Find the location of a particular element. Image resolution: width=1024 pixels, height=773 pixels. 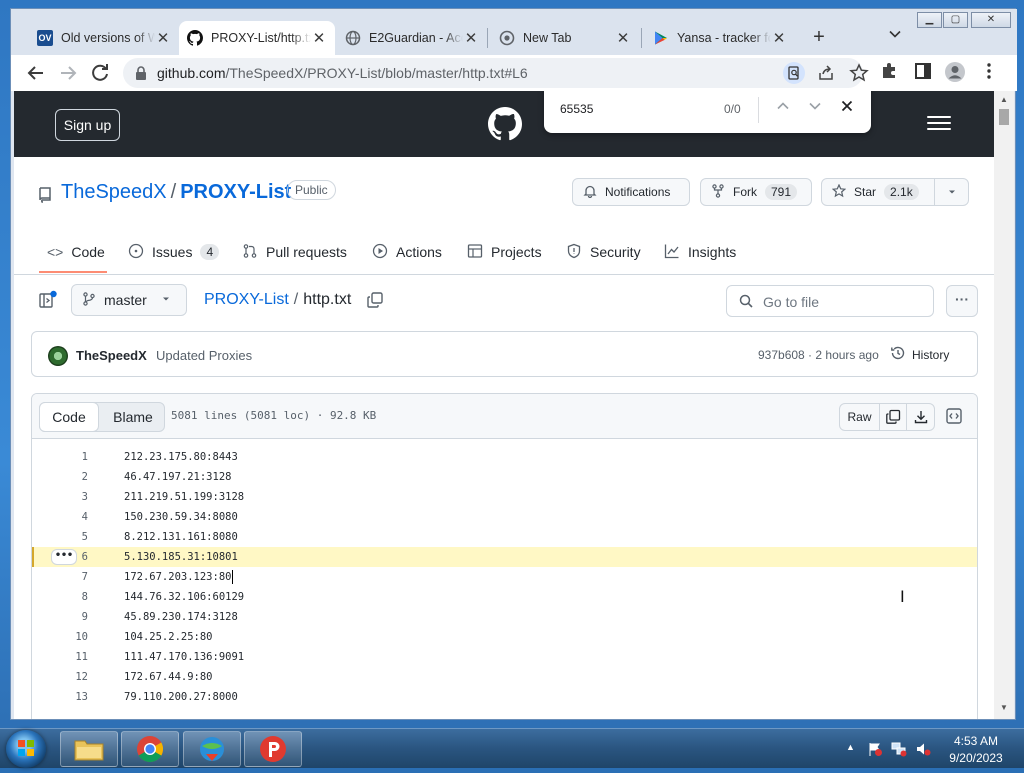

commit-author-link: TheSpeedX is located at coordinates (111, 355).